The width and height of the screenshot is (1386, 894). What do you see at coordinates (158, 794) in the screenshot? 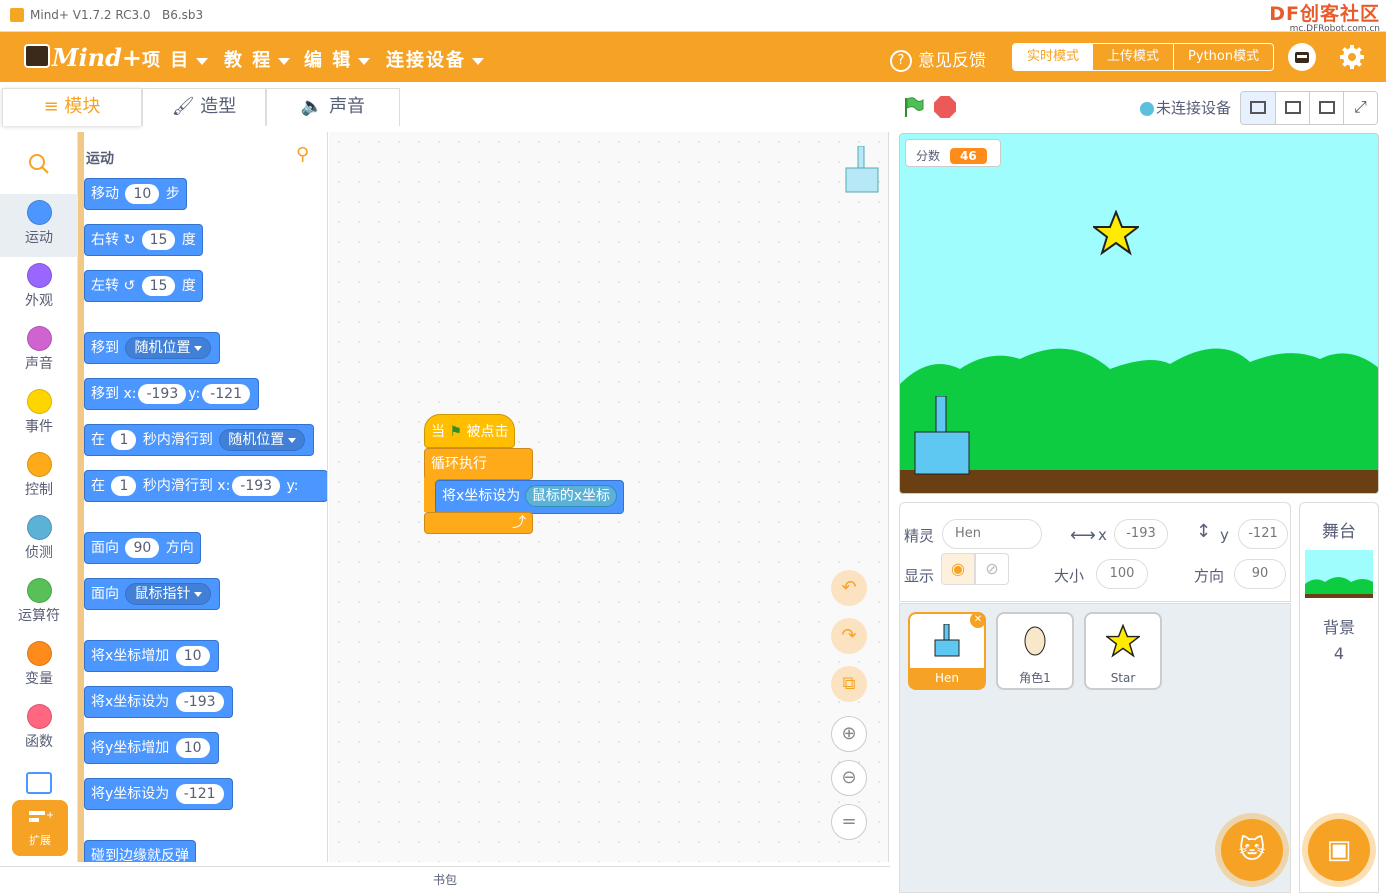
I see `block-set-y: 将y坐标设为 -121` at bounding box center [158, 794].